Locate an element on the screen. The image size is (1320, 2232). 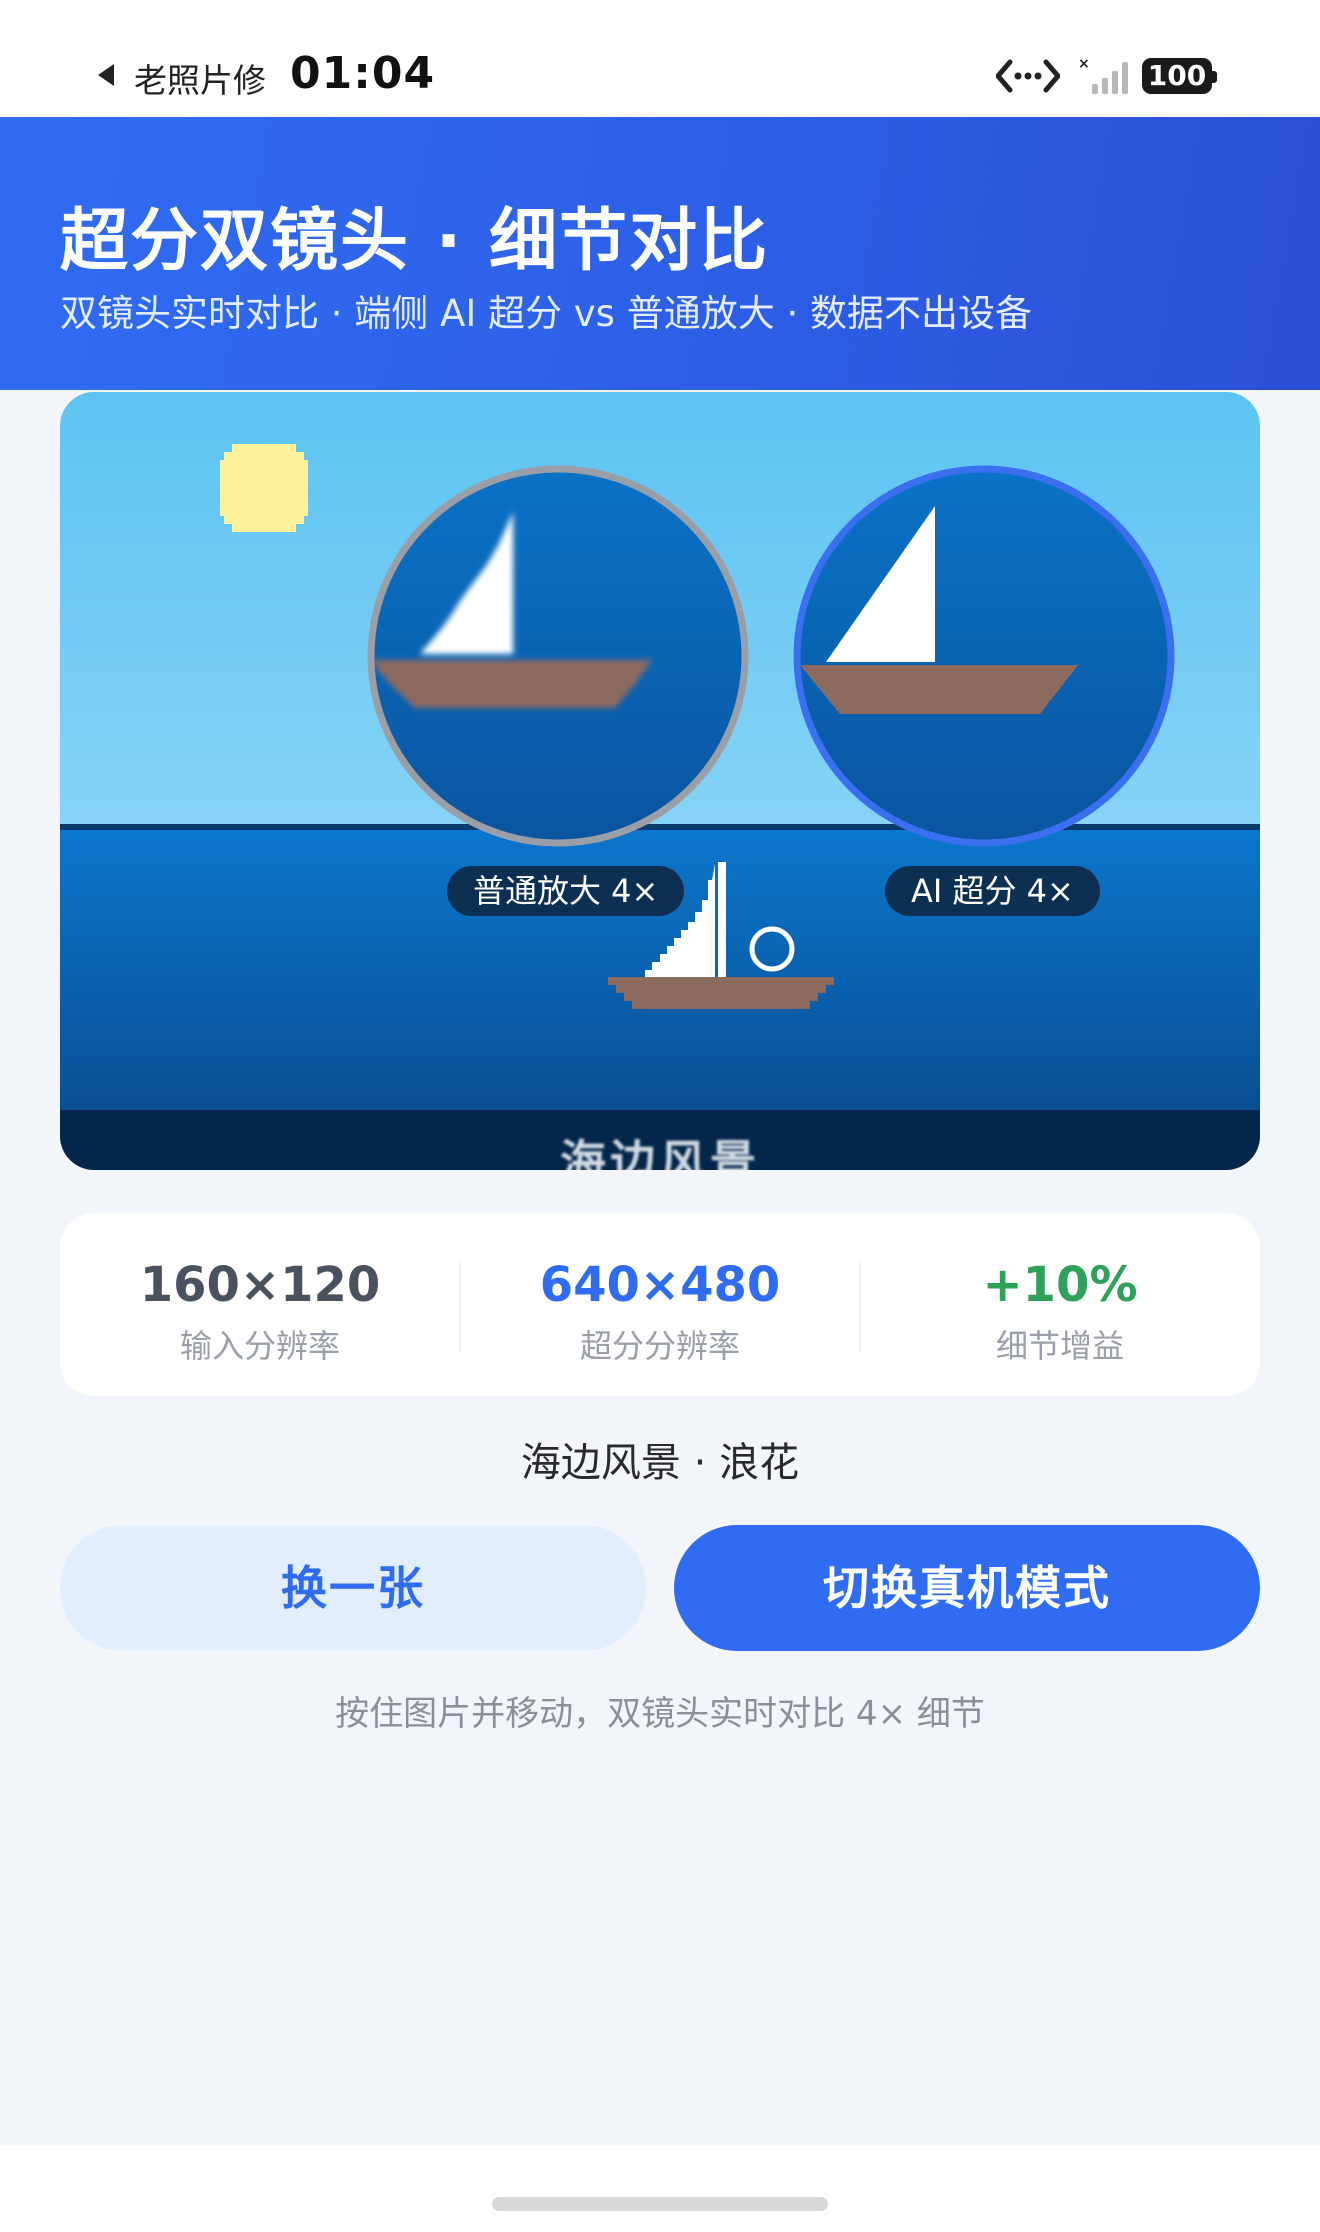
page-title: 超分双镜头 · 细节对比 is located at coordinates (415, 241).